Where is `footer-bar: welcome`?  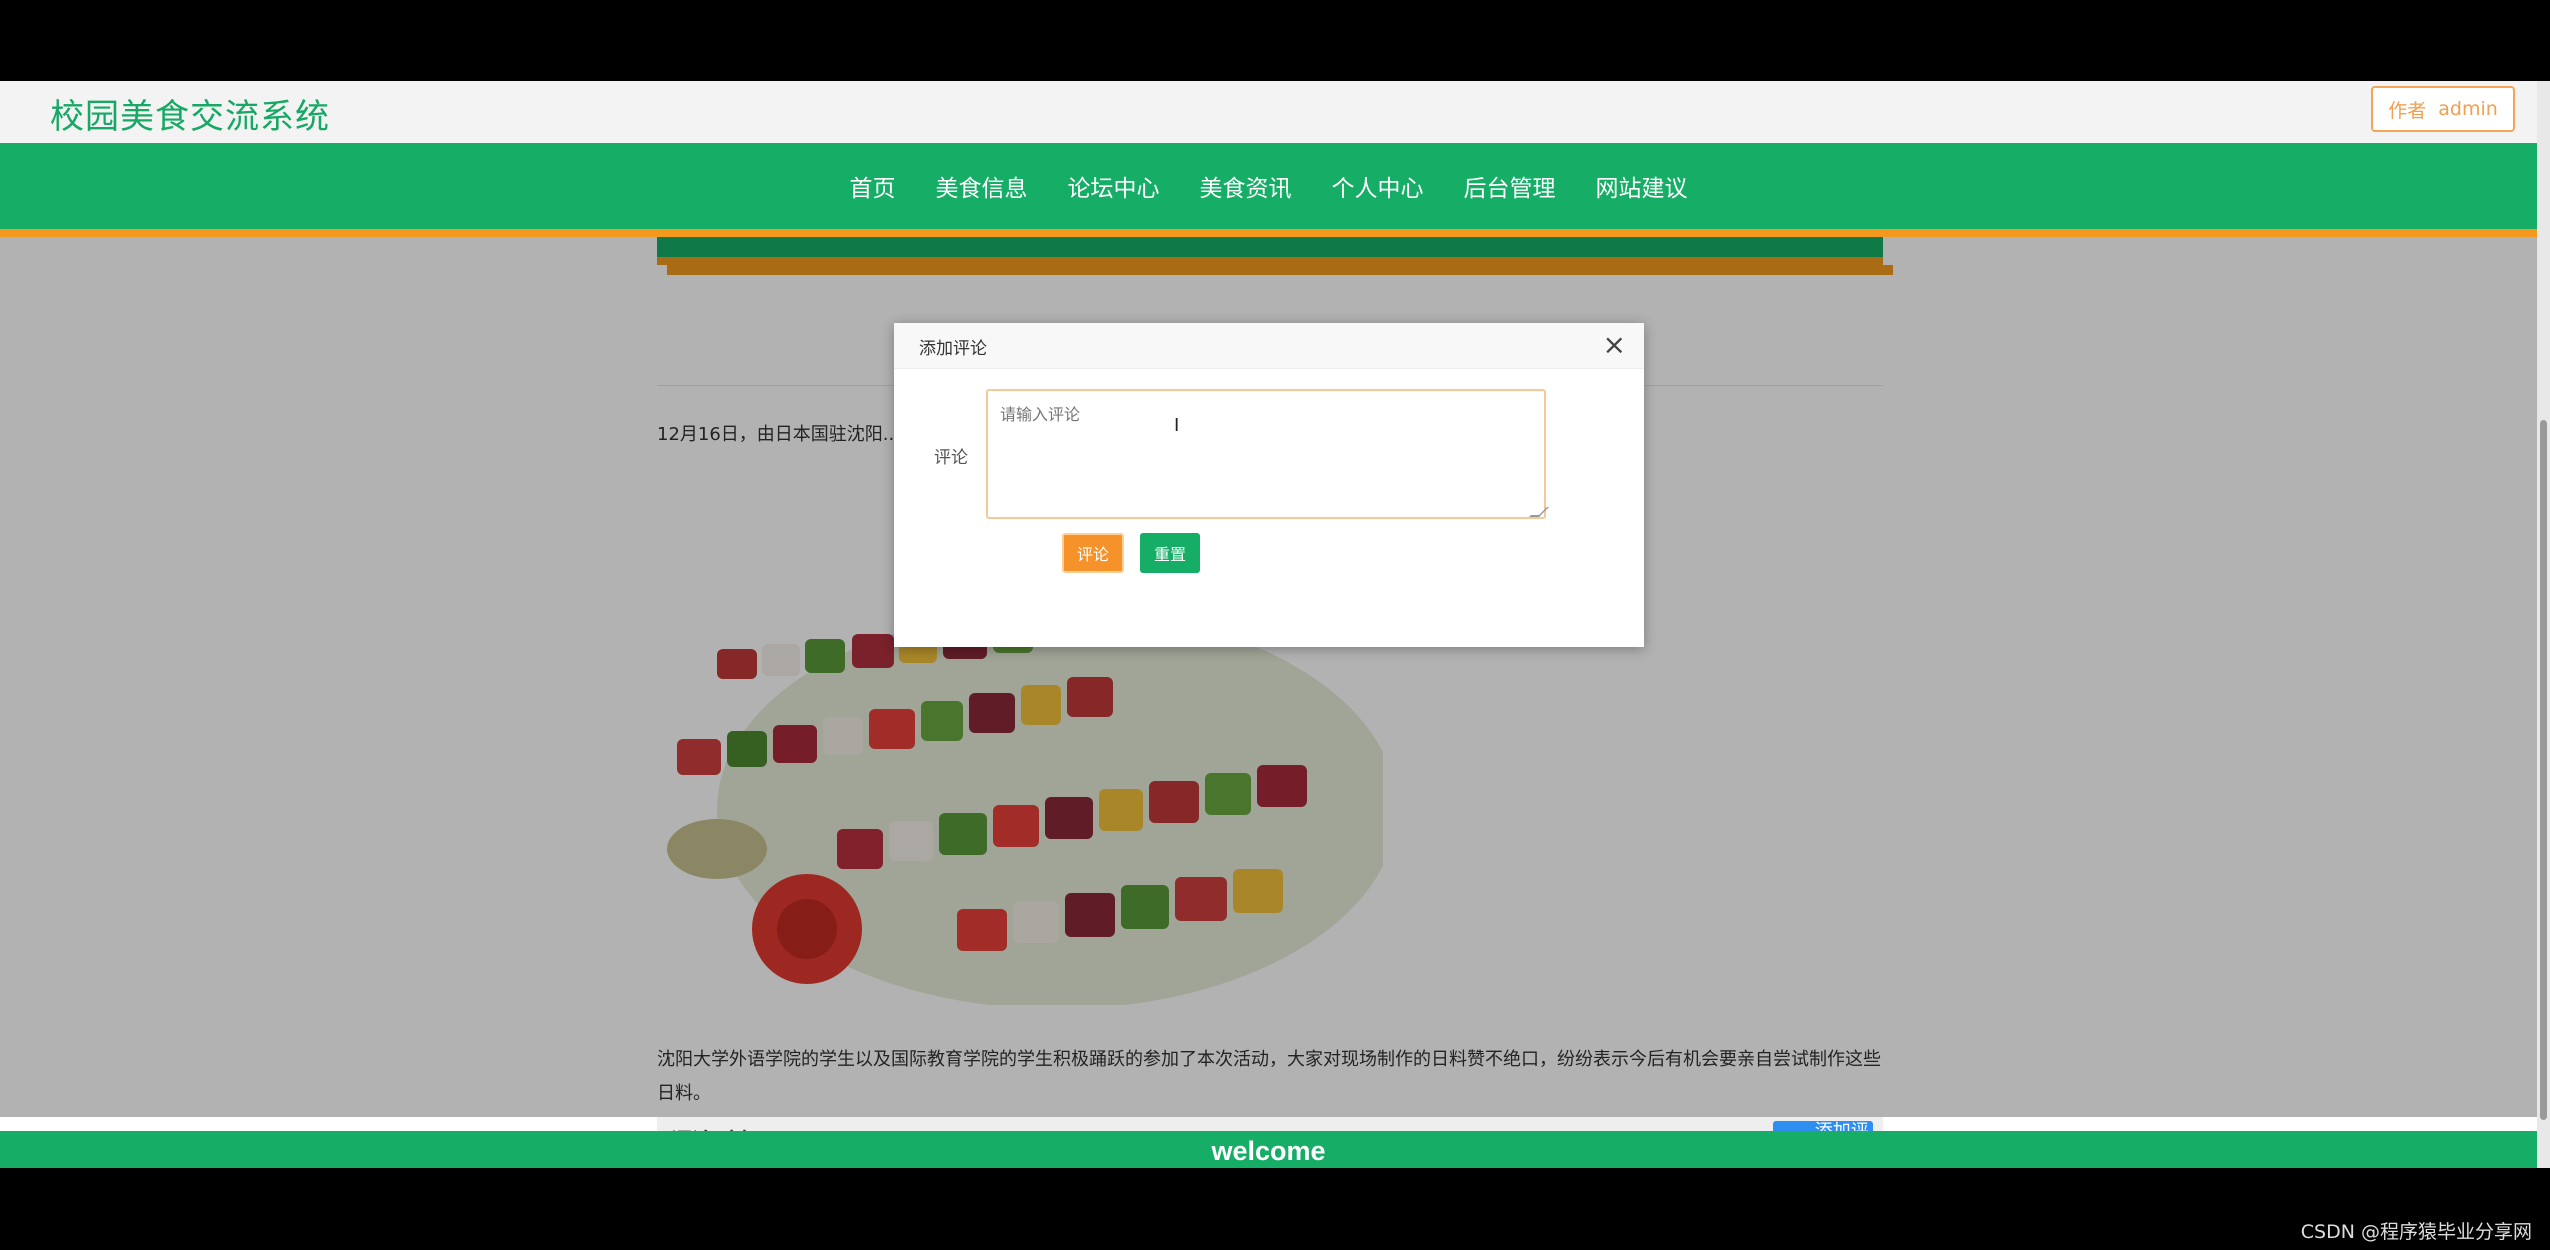 footer-bar: welcome is located at coordinates (1268, 1149).